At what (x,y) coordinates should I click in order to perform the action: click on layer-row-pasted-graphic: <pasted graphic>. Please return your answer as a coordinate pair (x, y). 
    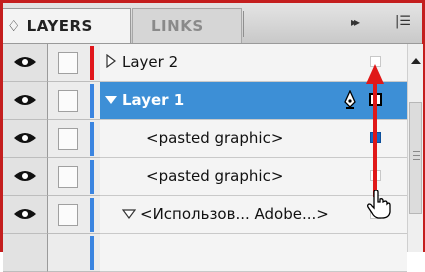
    Looking at the image, I should click on (205, 139).